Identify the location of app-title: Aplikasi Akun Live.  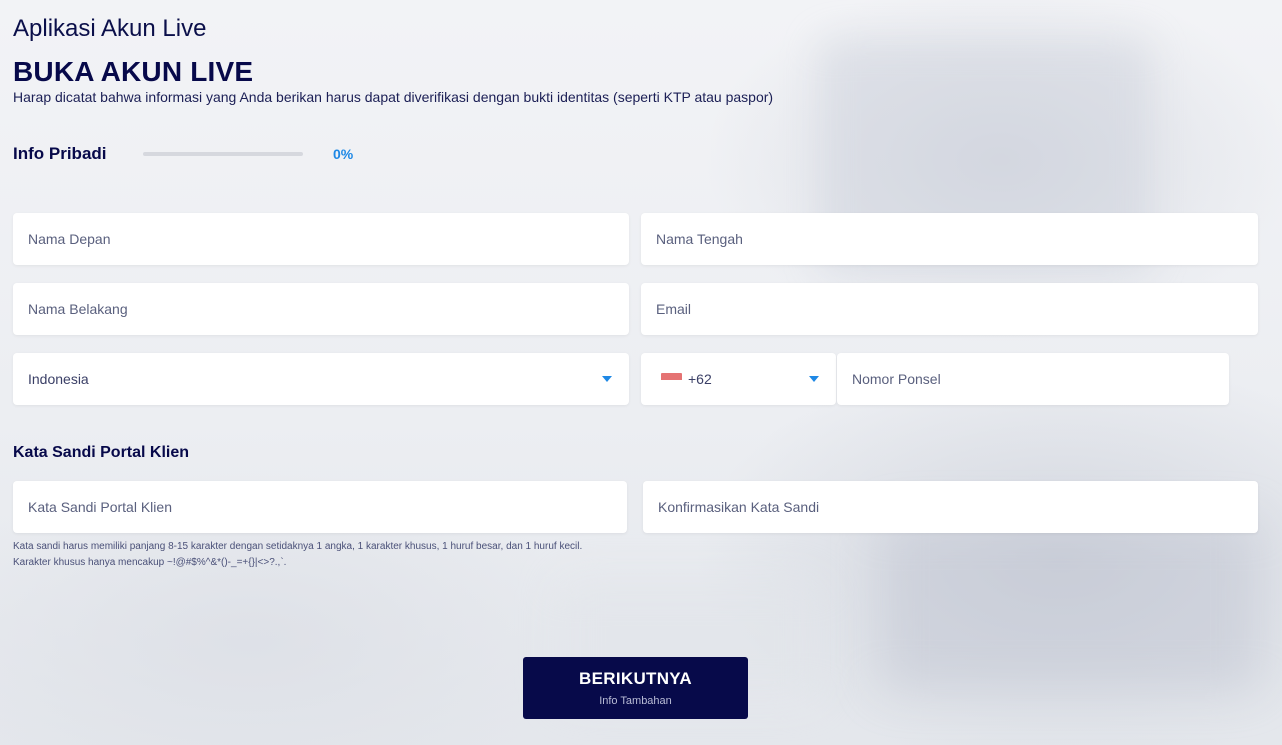
(110, 28).